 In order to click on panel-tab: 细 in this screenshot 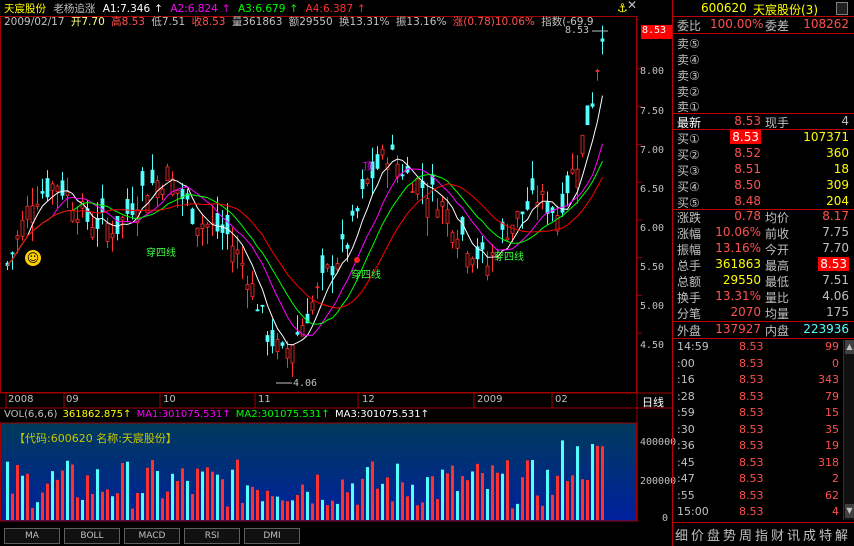, I will do `click(681, 534)`.